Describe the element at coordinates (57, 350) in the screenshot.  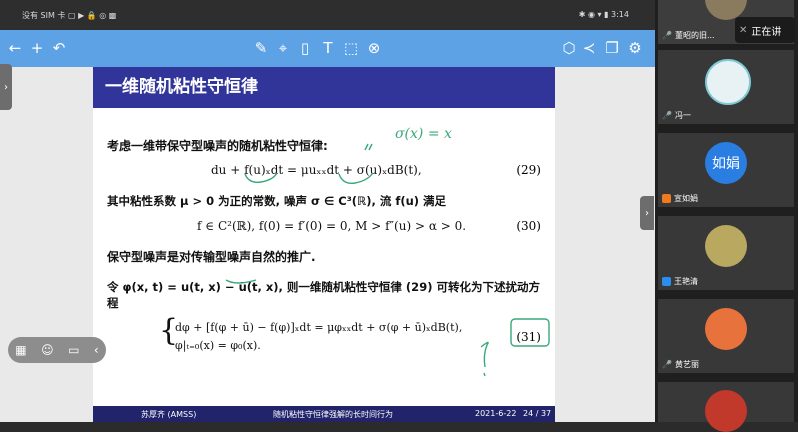
I see `floating-toolbar: ▦ ☺ ▭ ‹` at that location.